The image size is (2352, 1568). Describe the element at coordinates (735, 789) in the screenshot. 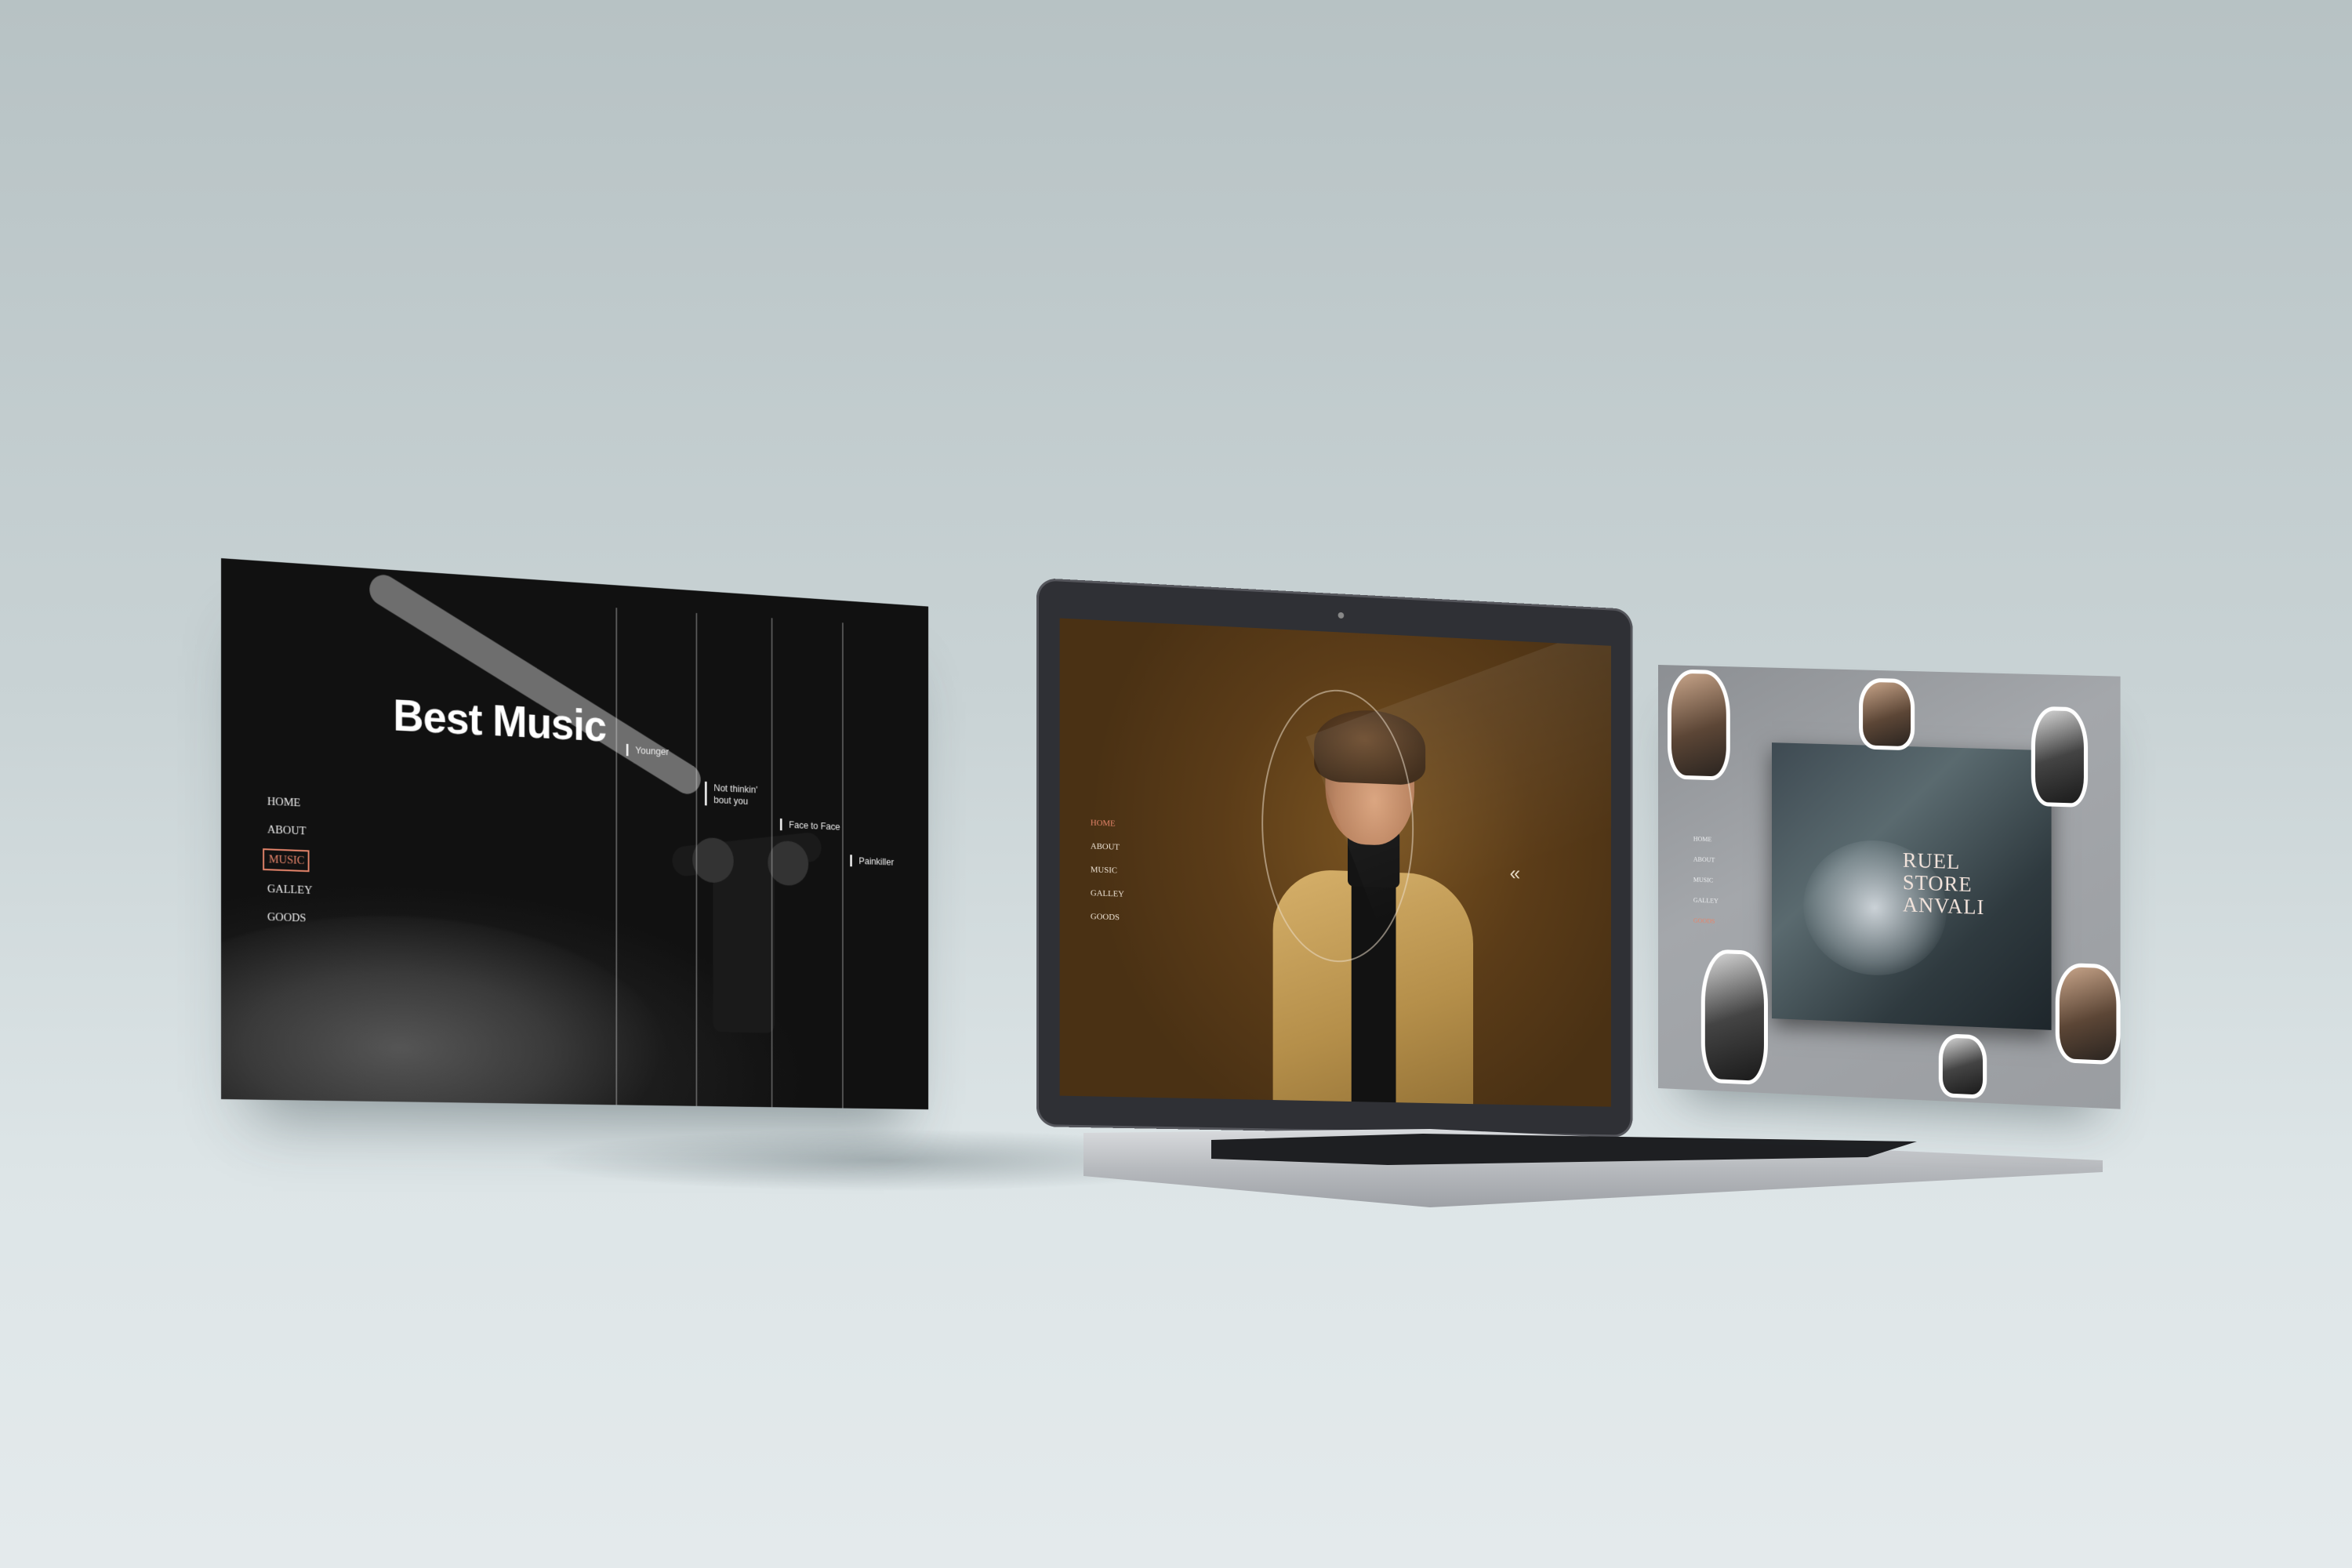

I see `song-line-1: Not thinkin'` at that location.